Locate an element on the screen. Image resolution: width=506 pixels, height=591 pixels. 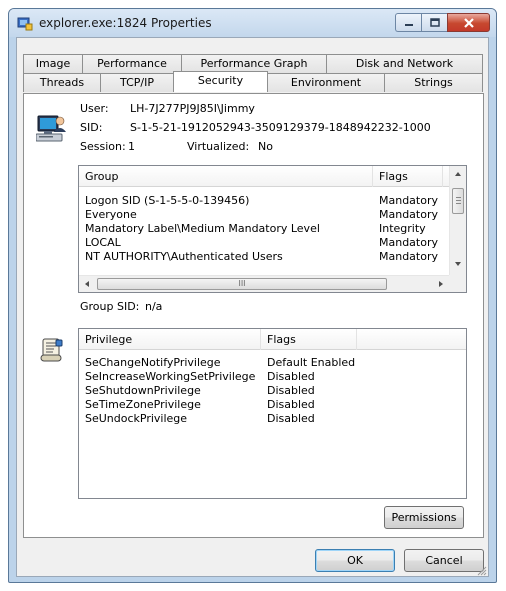
close-icon is located at coordinates (468, 22).